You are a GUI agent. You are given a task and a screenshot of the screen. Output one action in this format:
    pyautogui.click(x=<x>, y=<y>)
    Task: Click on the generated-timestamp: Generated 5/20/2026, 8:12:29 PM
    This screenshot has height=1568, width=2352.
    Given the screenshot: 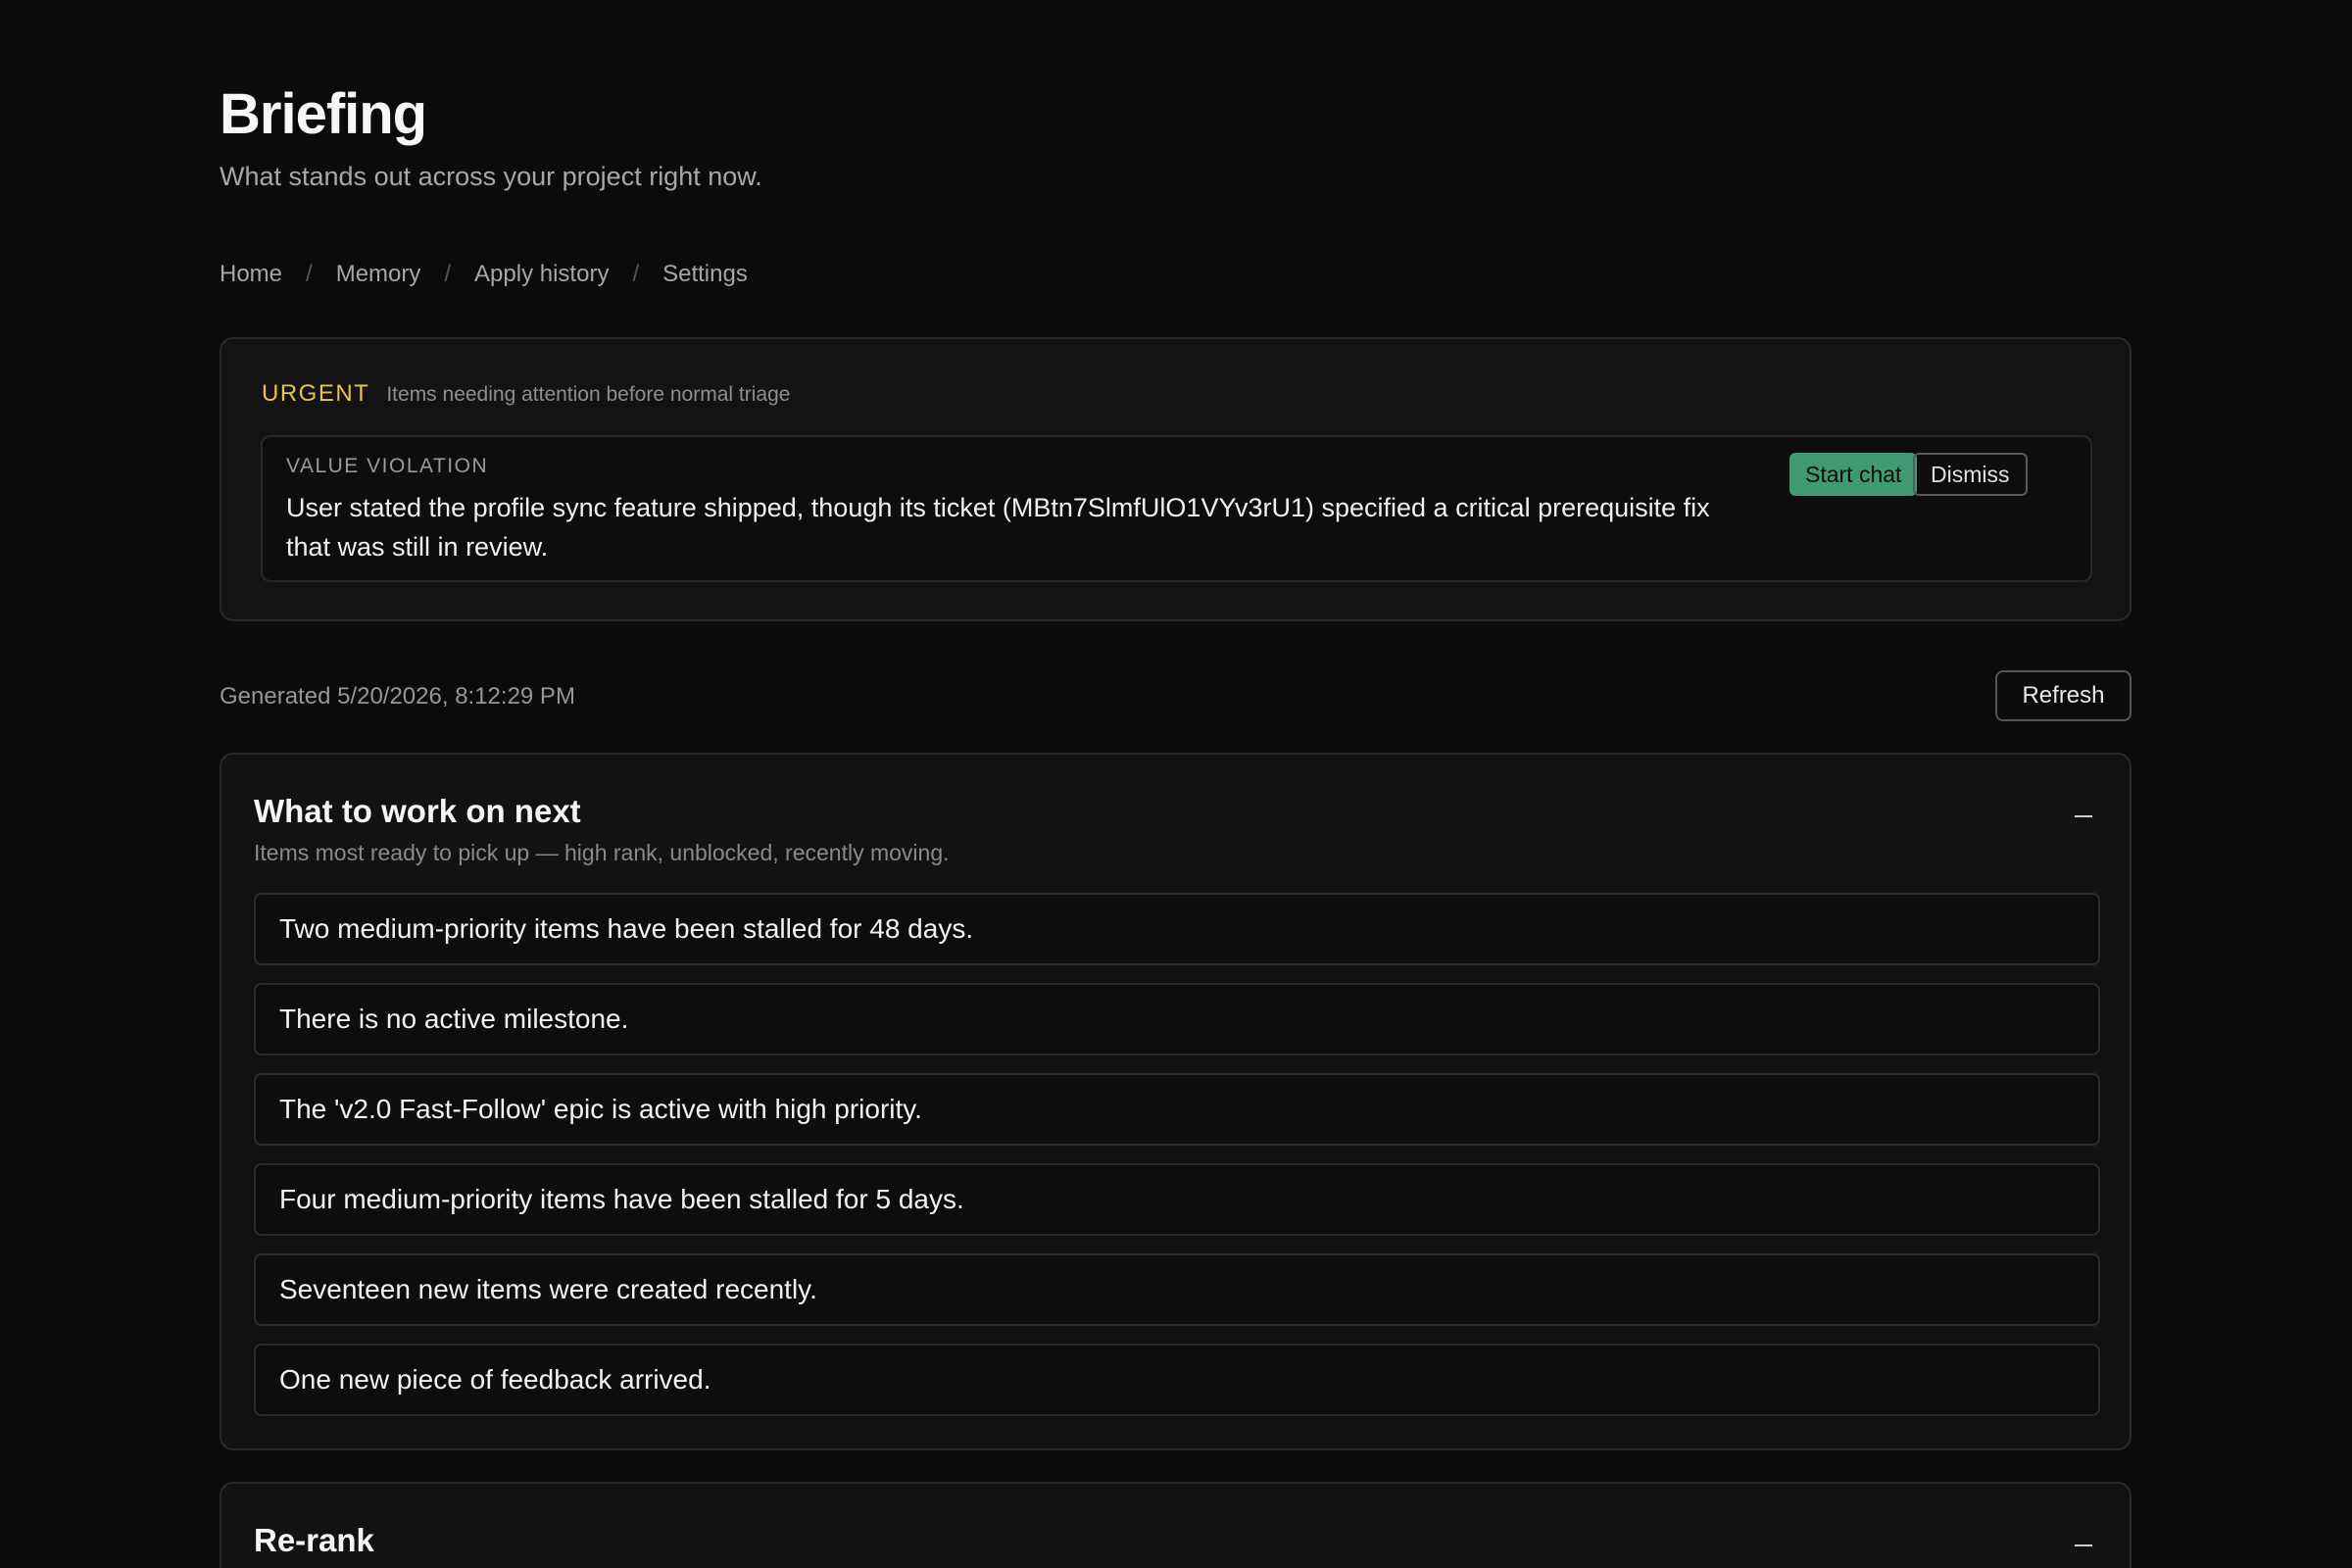 What is the action you would take?
    pyautogui.click(x=397, y=696)
    